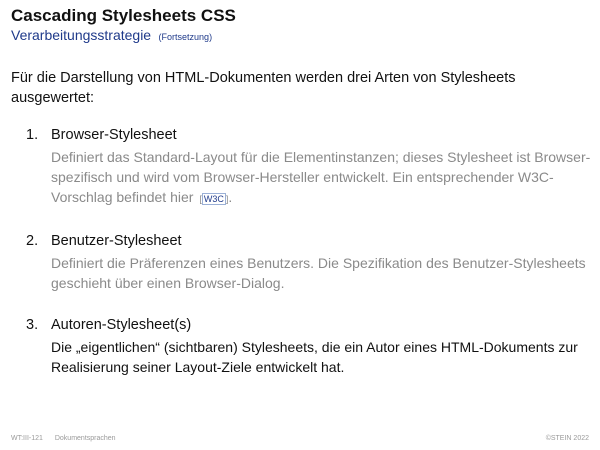 The width and height of the screenshot is (600, 450). Describe the element at coordinates (114, 135) in the screenshot. I see `item-title: Browser-Stylesheet` at that location.